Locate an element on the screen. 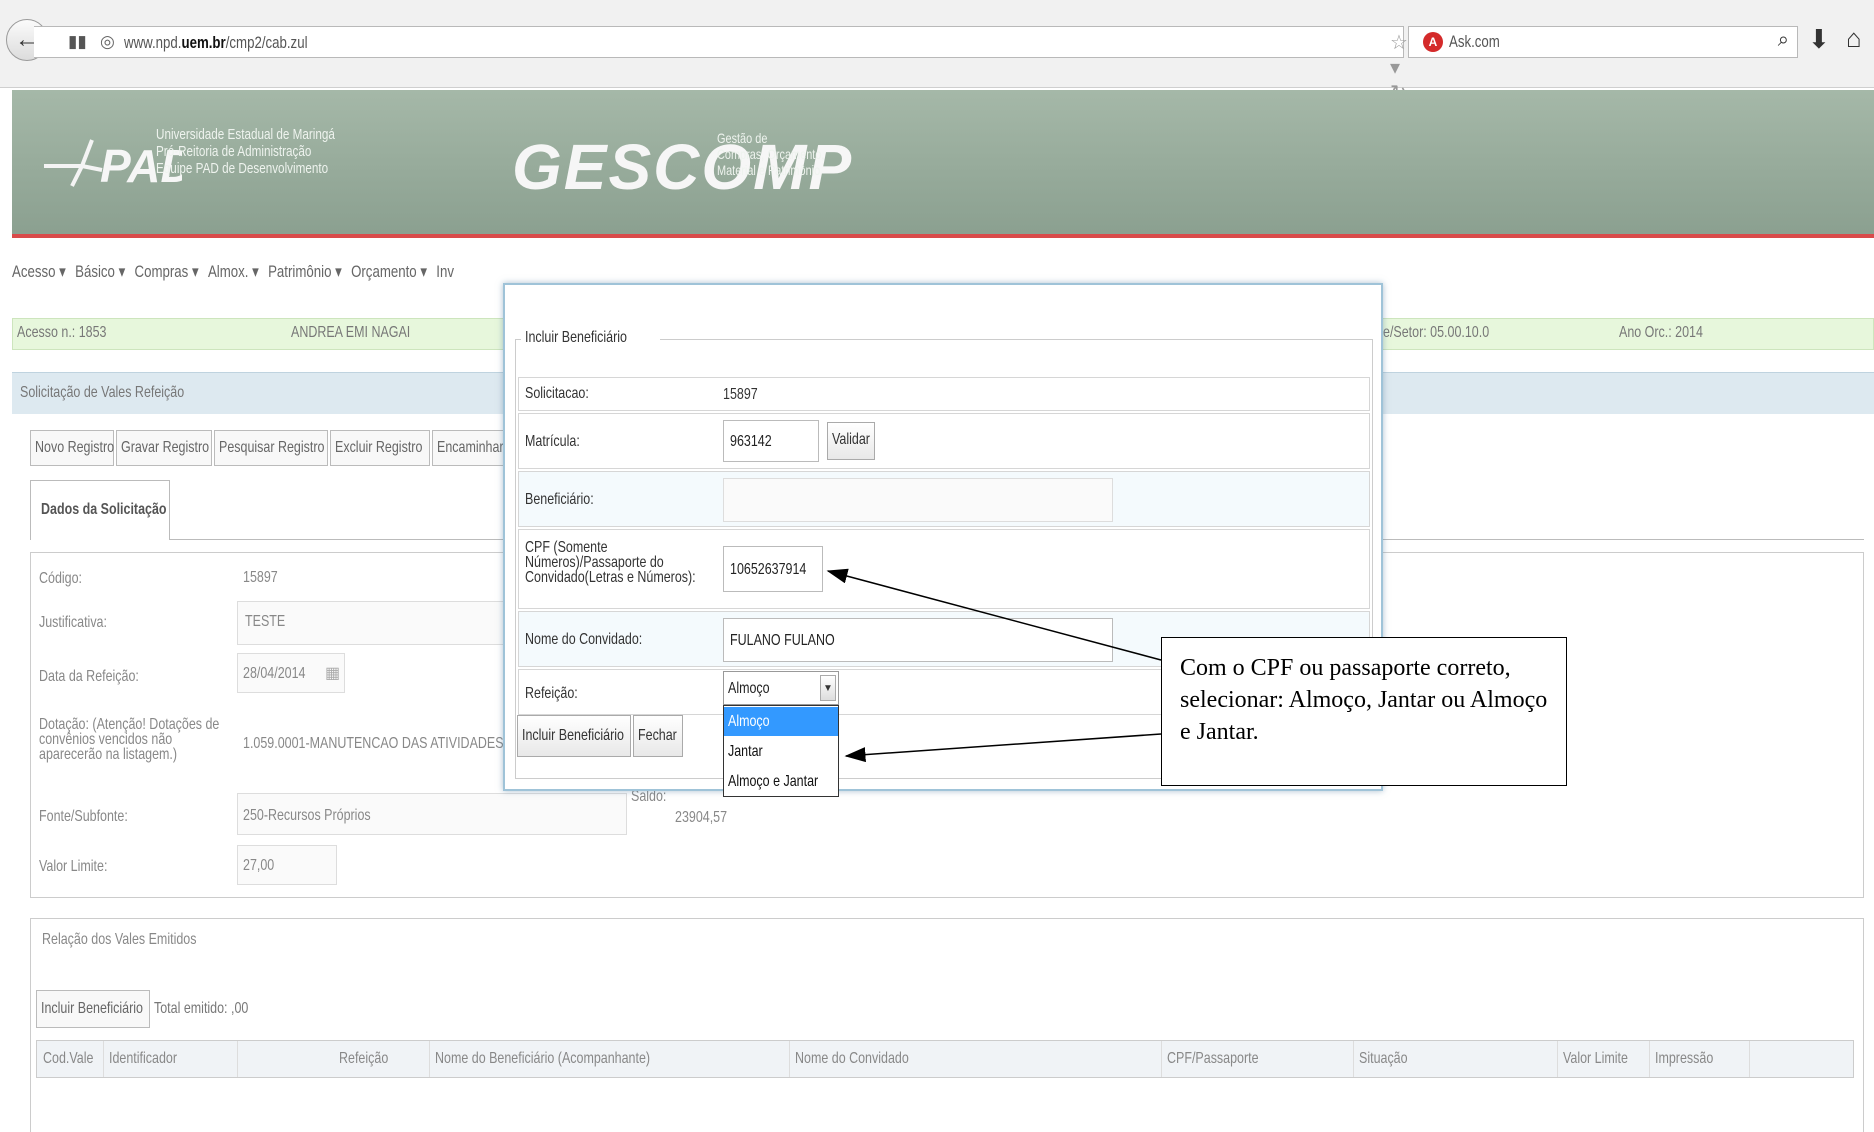 This screenshot has width=1874, height=1132. gravar-registro-label: Gravar Registro is located at coordinates (165, 447).